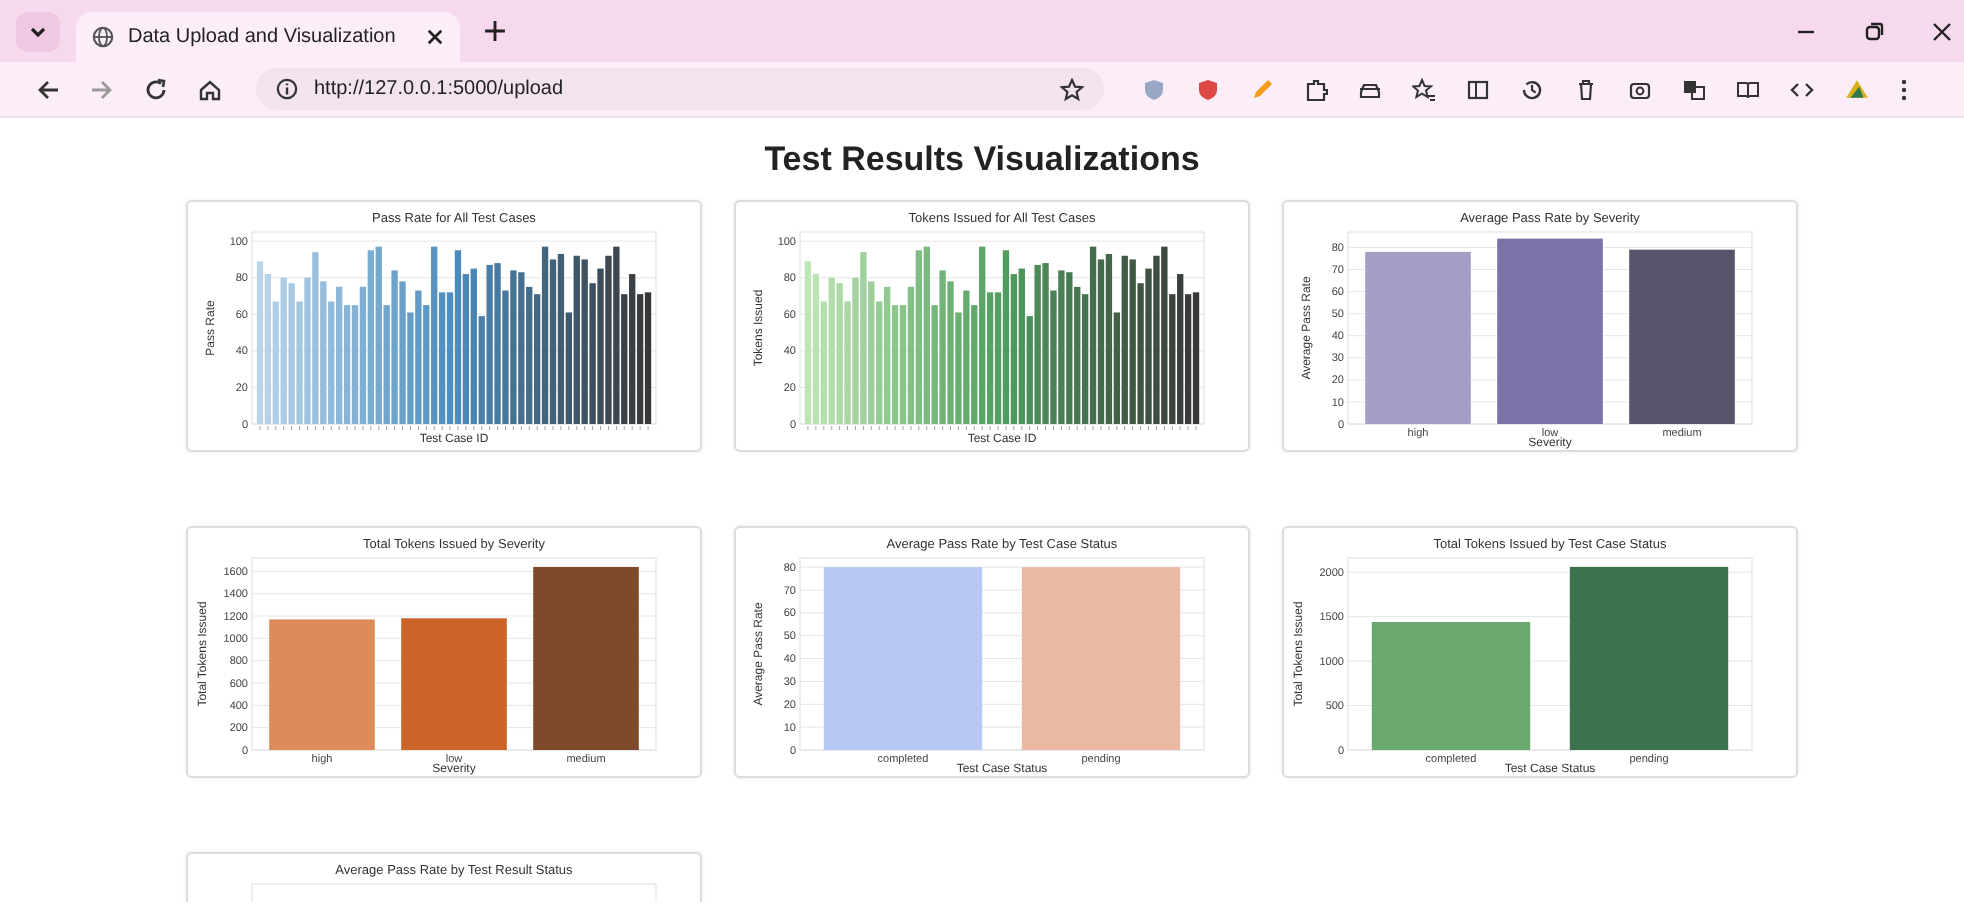 Image resolution: width=1964 pixels, height=904 pixels. I want to click on browser-tab: Data Upload and Visualization, so click(268, 37).